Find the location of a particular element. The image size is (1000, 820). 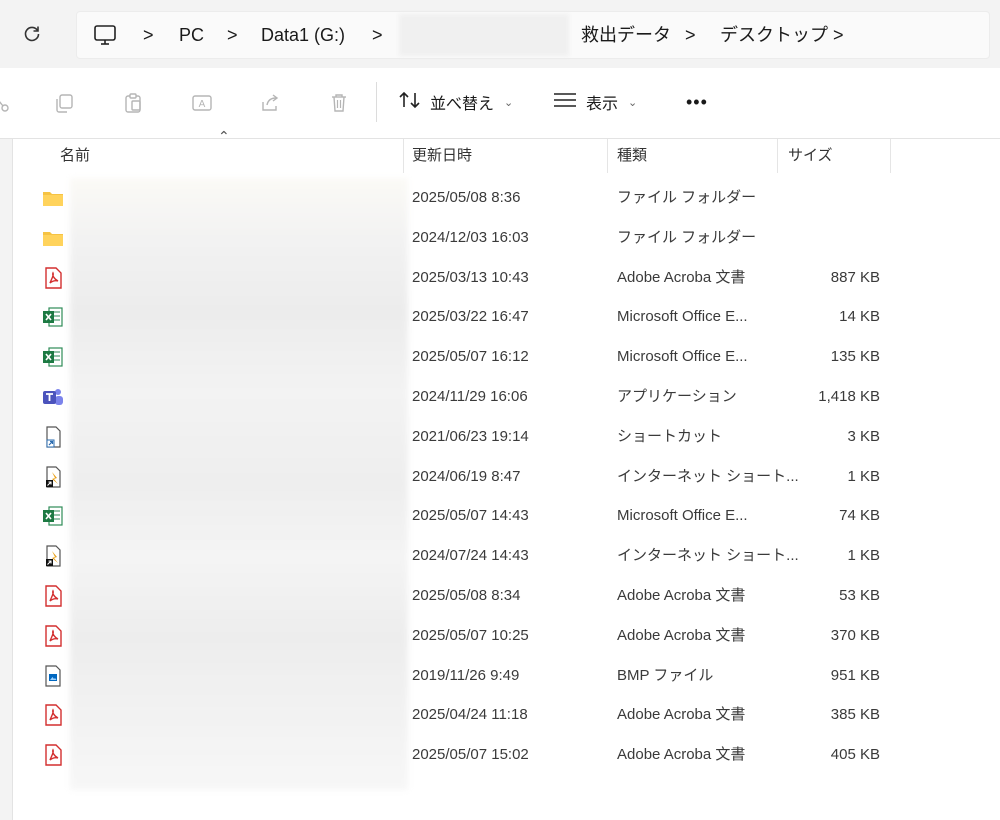

file-size: 951 KB is located at coordinates (855, 675).